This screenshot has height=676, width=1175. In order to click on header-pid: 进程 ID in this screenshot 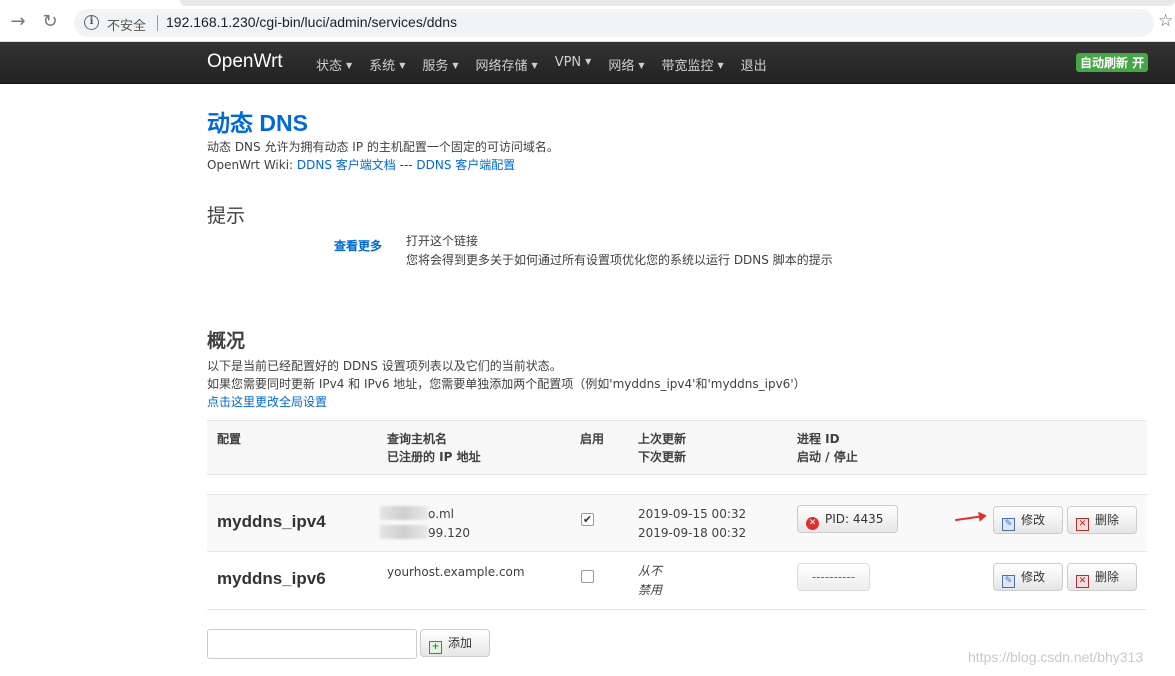, I will do `click(818, 439)`.